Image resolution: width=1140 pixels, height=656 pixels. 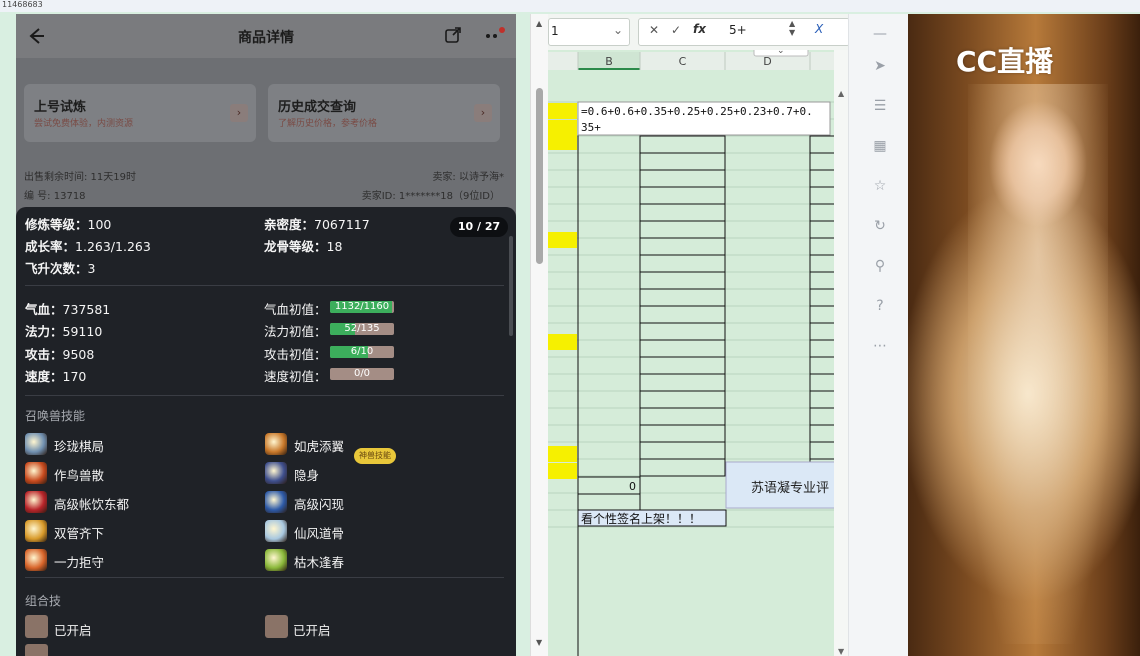 I want to click on chevron-down-icon: ⌄, so click(x=617, y=30).